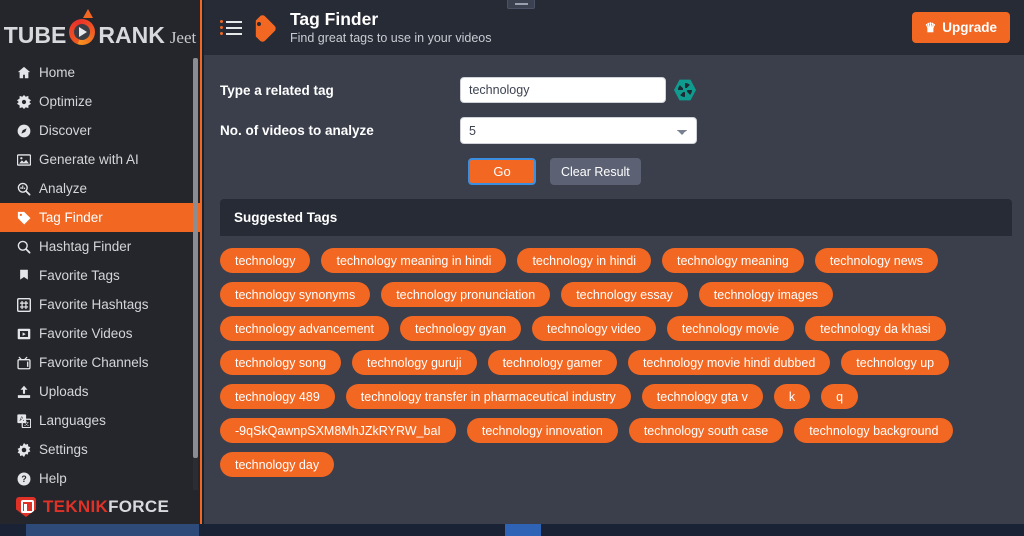 This screenshot has width=1024, height=536. Describe the element at coordinates (584, 260) in the screenshot. I see `suggested-tag-pill: technology in hindi` at that location.